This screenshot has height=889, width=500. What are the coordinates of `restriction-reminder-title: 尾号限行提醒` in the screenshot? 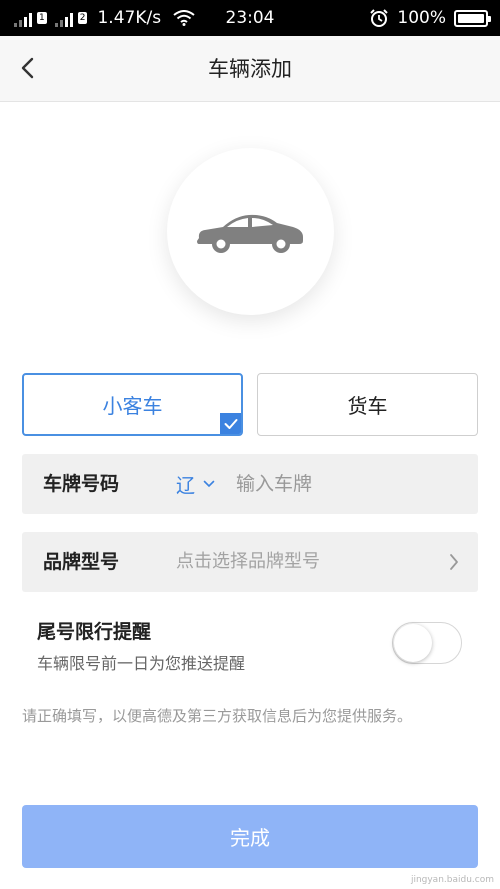 It's located at (94, 632).